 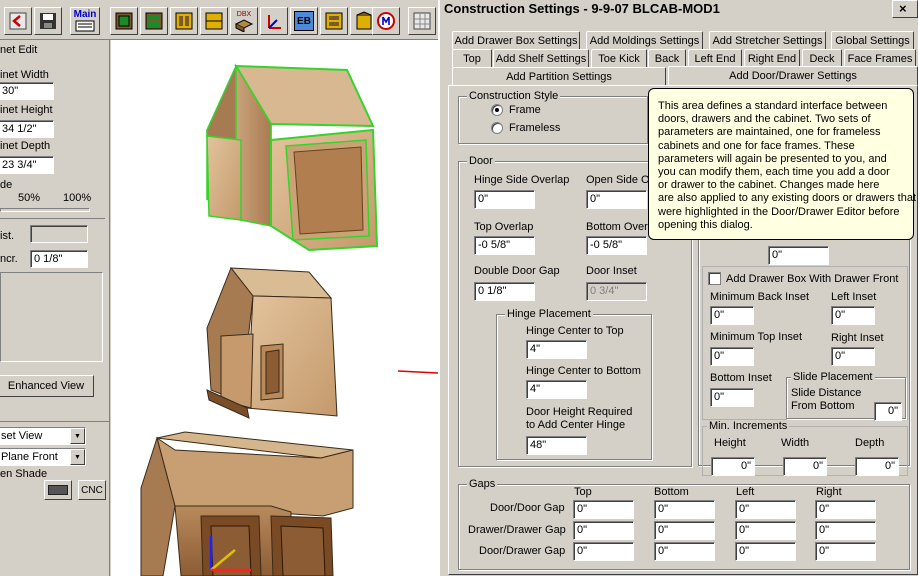 I want to click on drawer-drawer-gap-bottom: 0", so click(x=684, y=530).